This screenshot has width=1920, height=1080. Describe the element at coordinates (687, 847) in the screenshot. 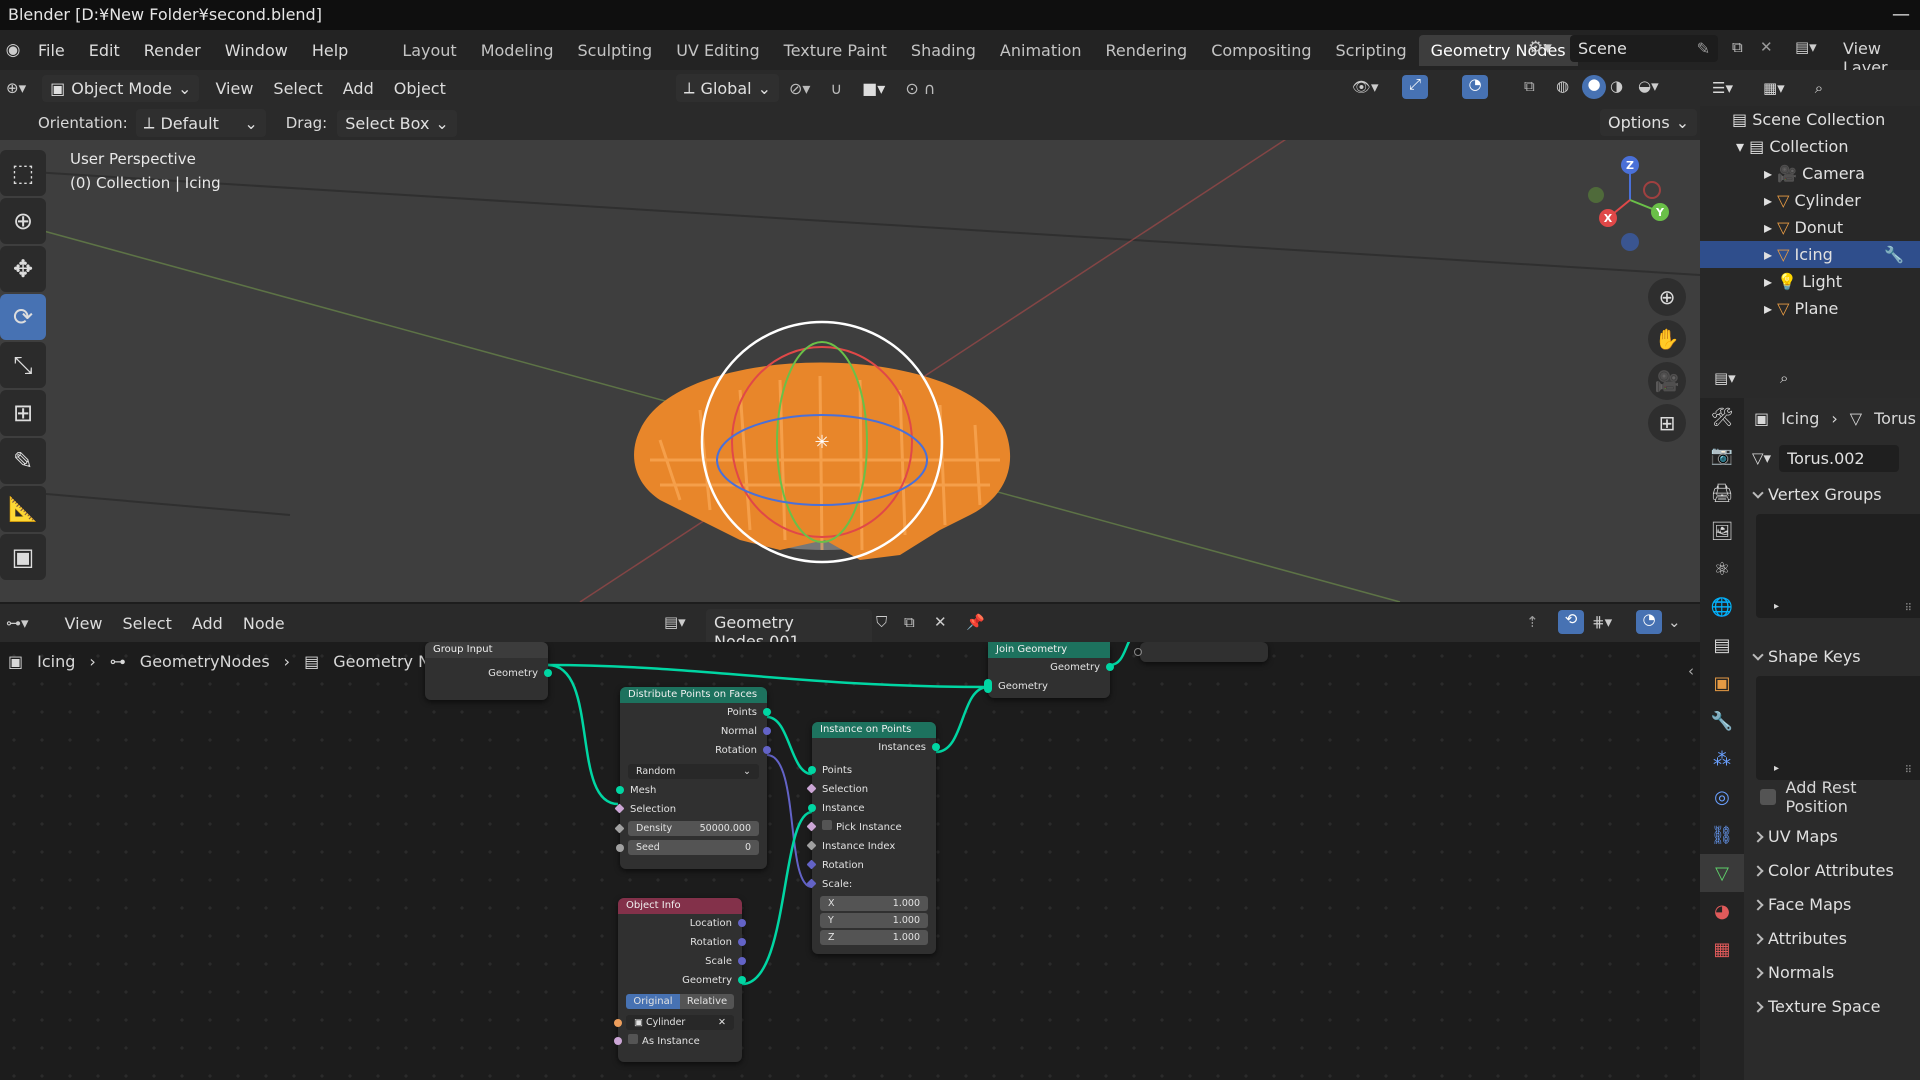

I see `seed-field: Seed 0` at that location.